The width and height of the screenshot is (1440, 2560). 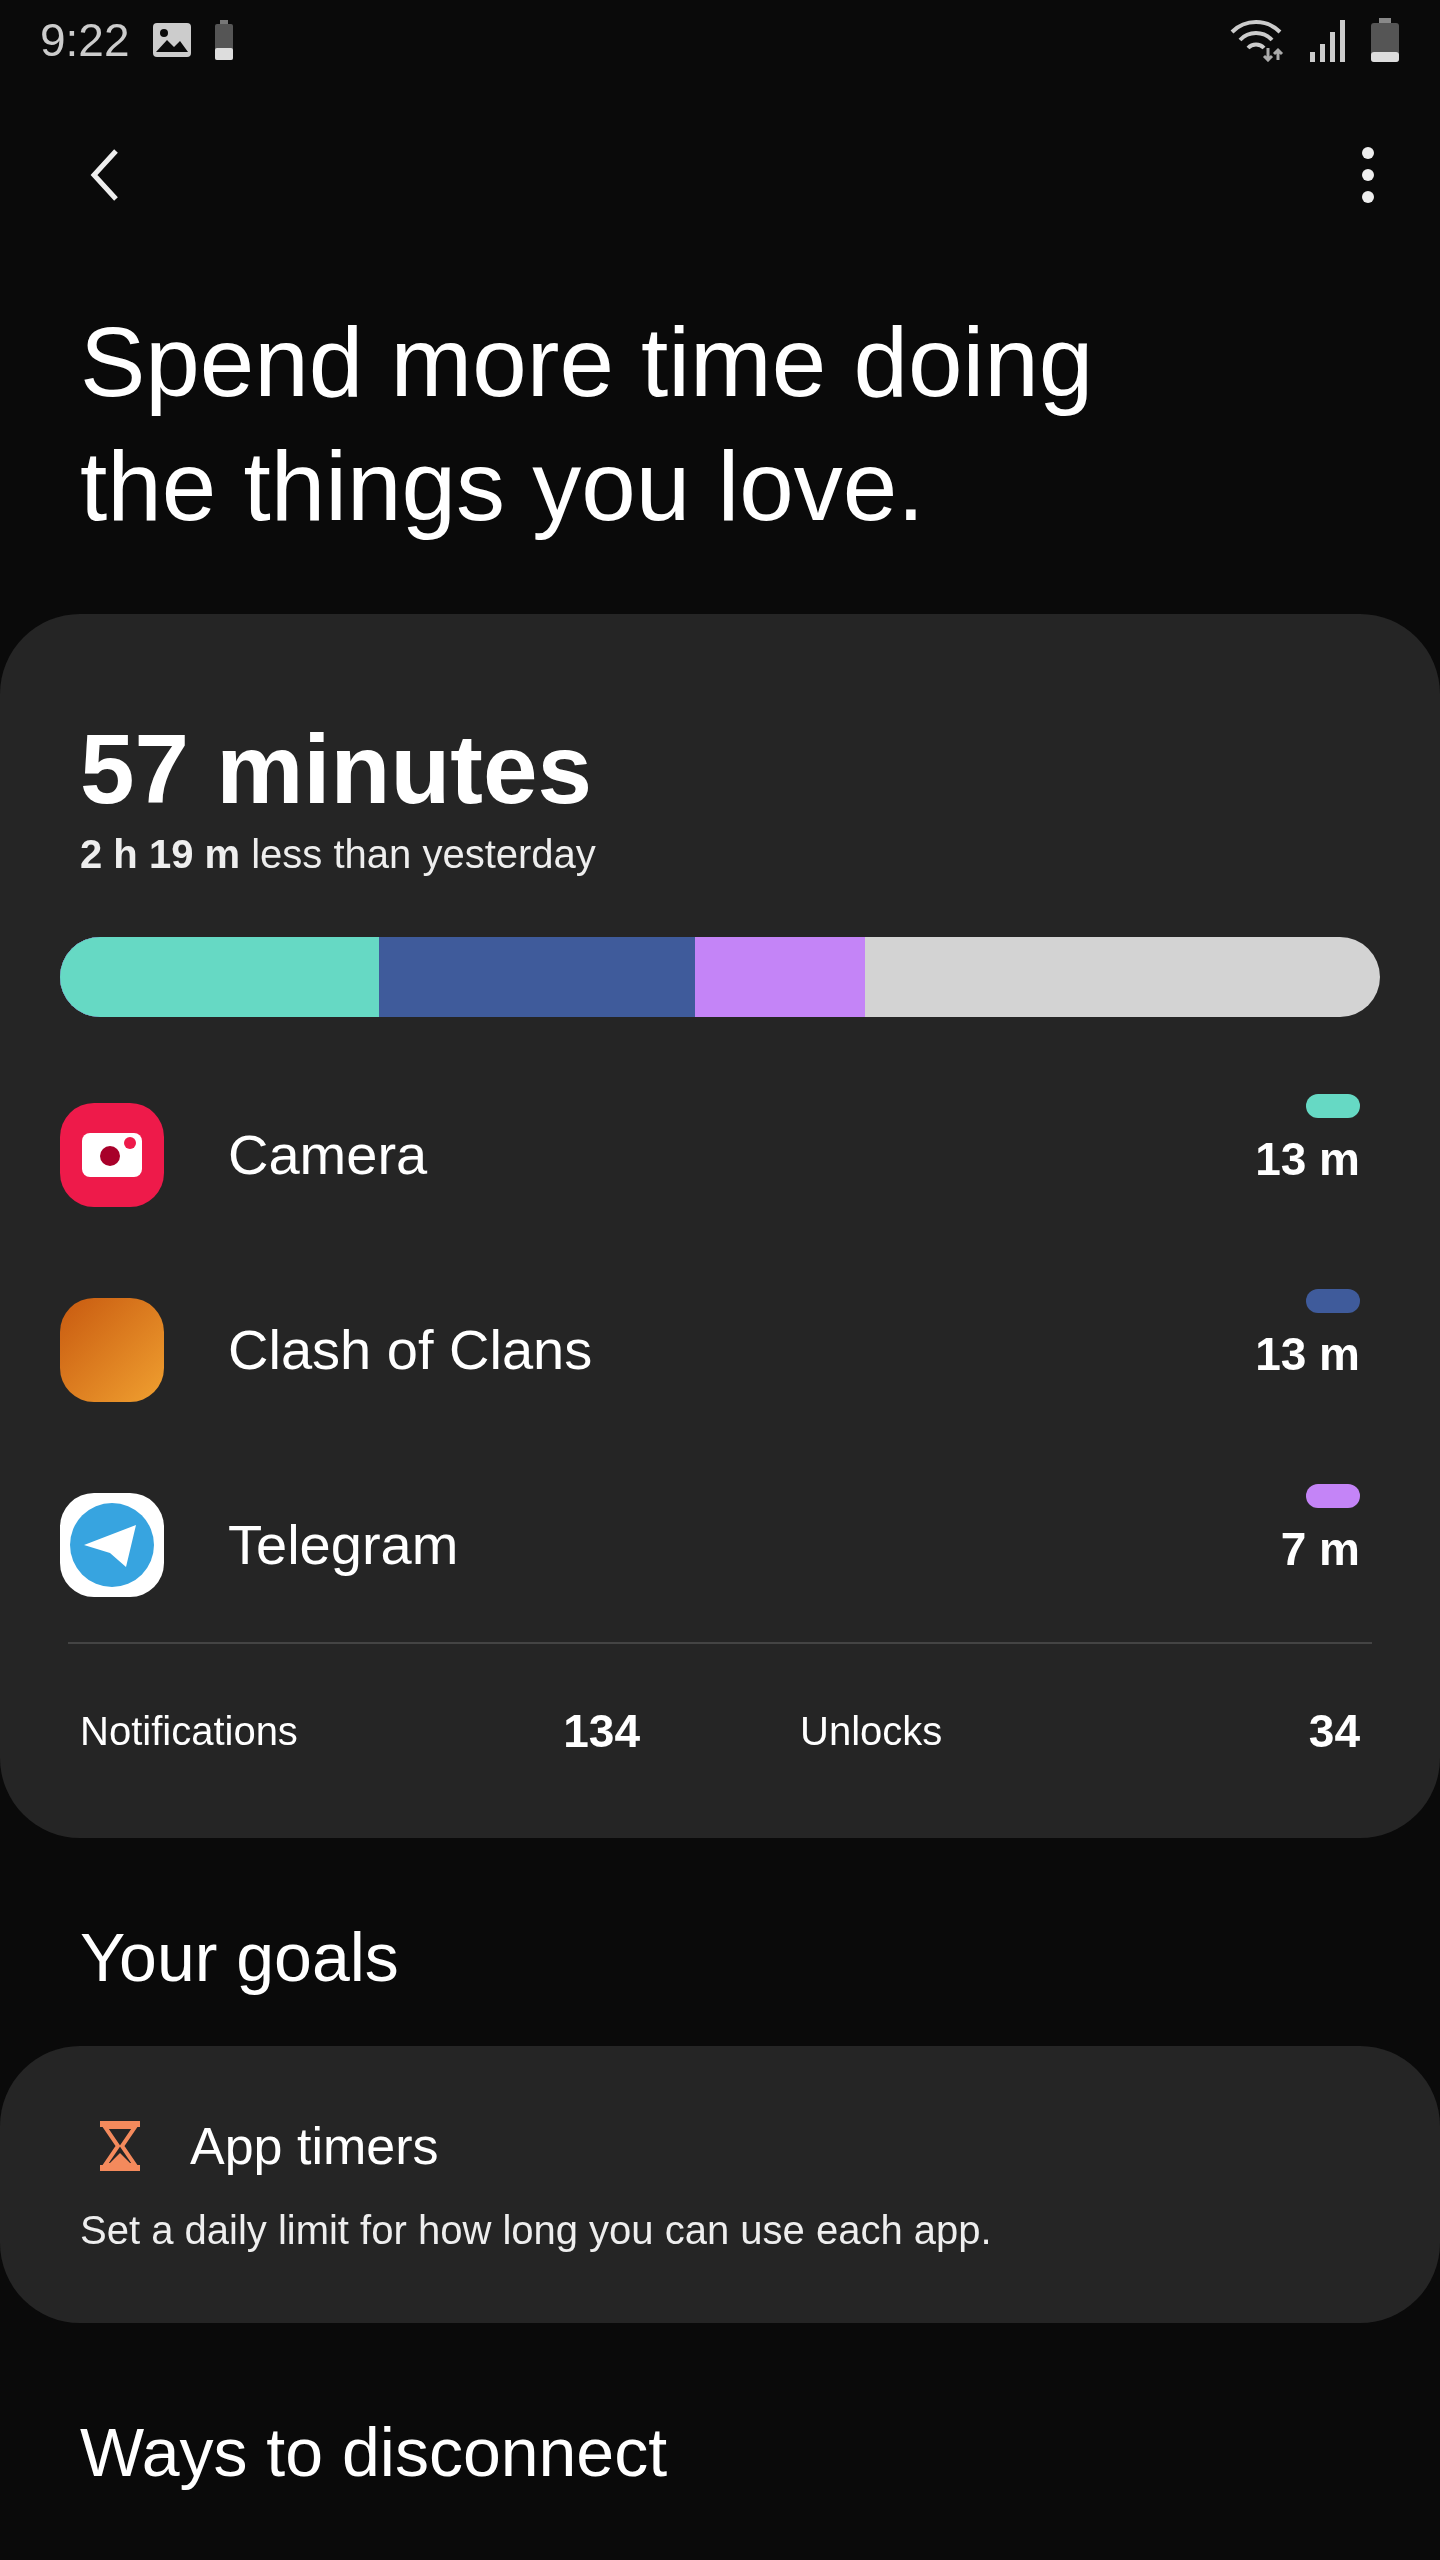 What do you see at coordinates (112, 1154) in the screenshot?
I see `camera-app-icon` at bounding box center [112, 1154].